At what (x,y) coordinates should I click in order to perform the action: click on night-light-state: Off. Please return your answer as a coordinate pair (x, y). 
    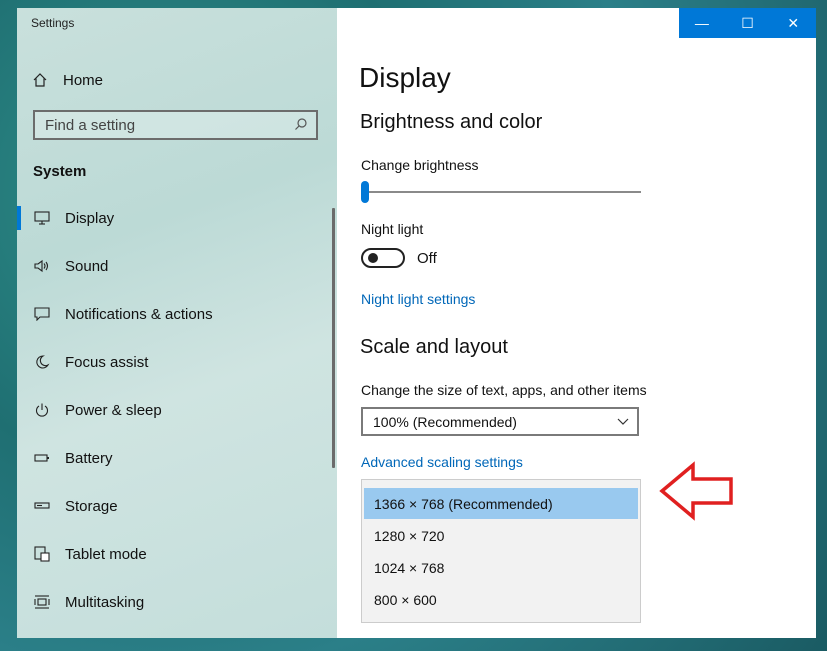
    Looking at the image, I should click on (427, 258).